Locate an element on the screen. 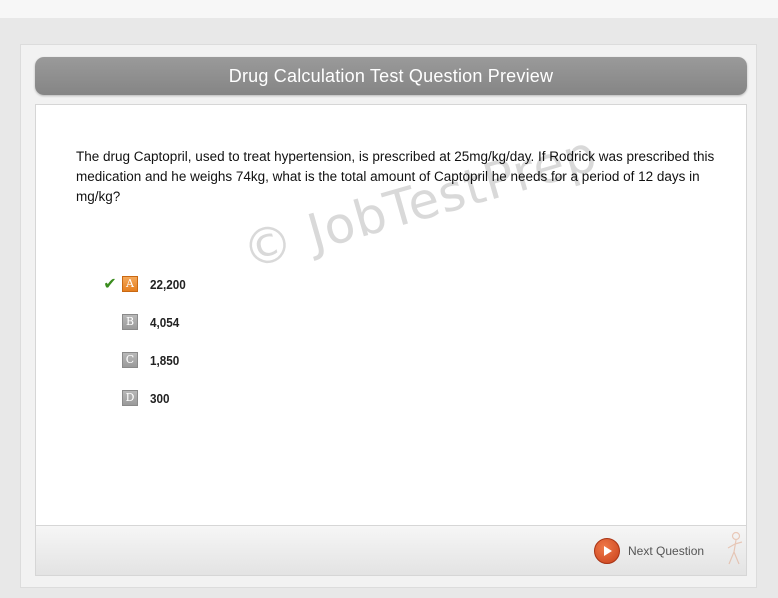 This screenshot has width=778, height=598. answer-list: ✔ A 22,200 B 4,054 C 1,850 D 300 is located at coordinates (145, 341).